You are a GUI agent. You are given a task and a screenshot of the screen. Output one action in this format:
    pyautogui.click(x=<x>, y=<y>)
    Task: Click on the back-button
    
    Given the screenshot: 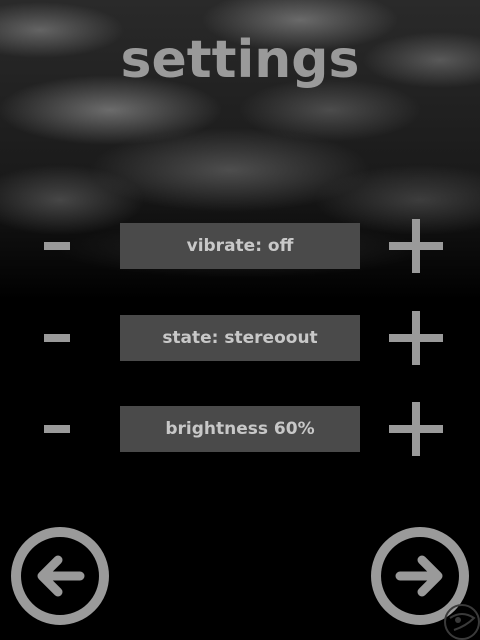 What is the action you would take?
    pyautogui.click(x=60, y=576)
    